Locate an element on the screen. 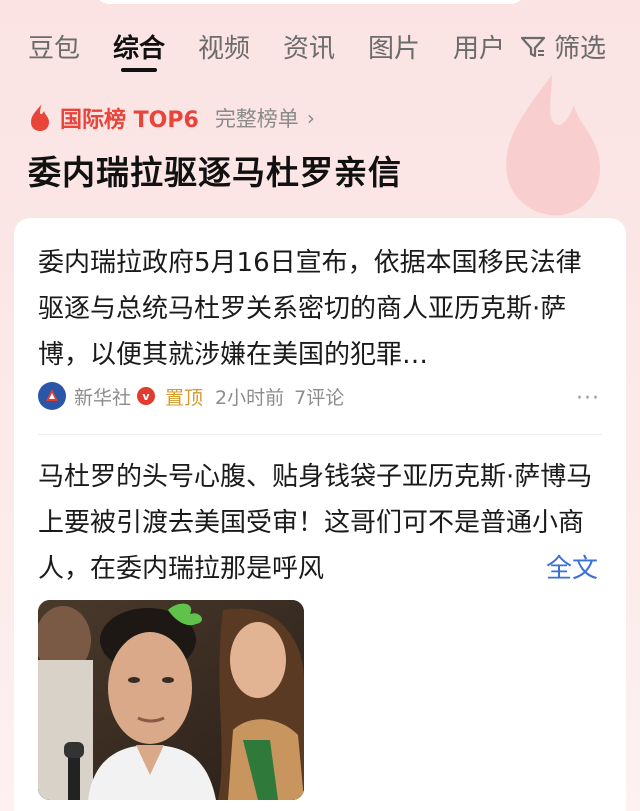 This screenshot has height=811, width=640. full-list-label: 完整榜单 is located at coordinates (256, 119).